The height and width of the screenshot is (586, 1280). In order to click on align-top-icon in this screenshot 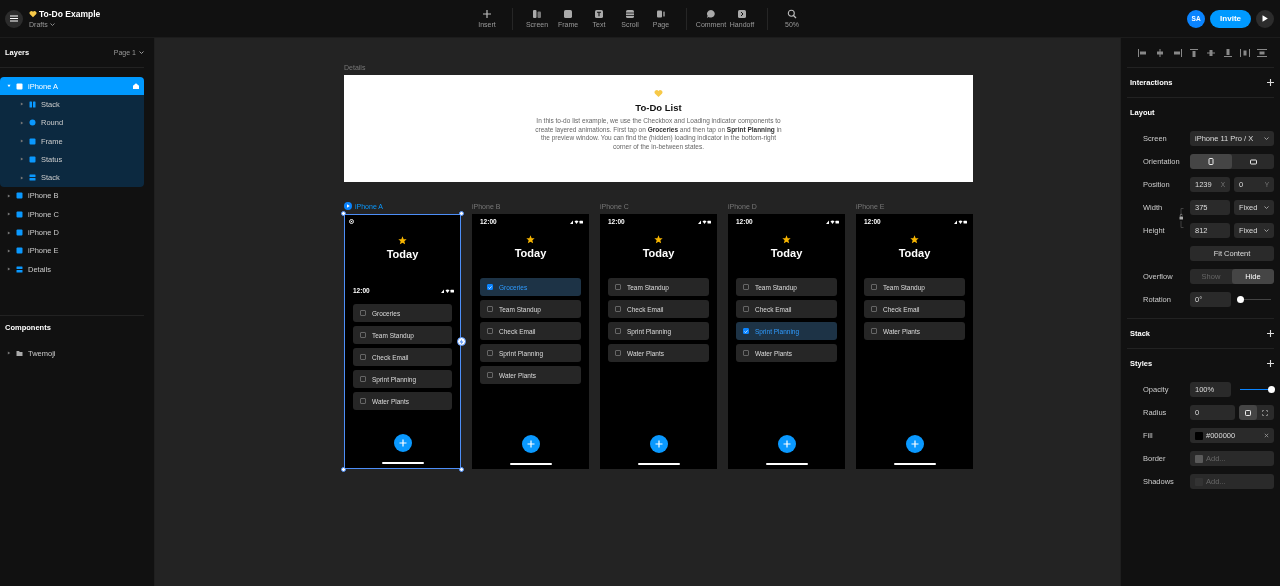, I will do `click(1194, 52)`.